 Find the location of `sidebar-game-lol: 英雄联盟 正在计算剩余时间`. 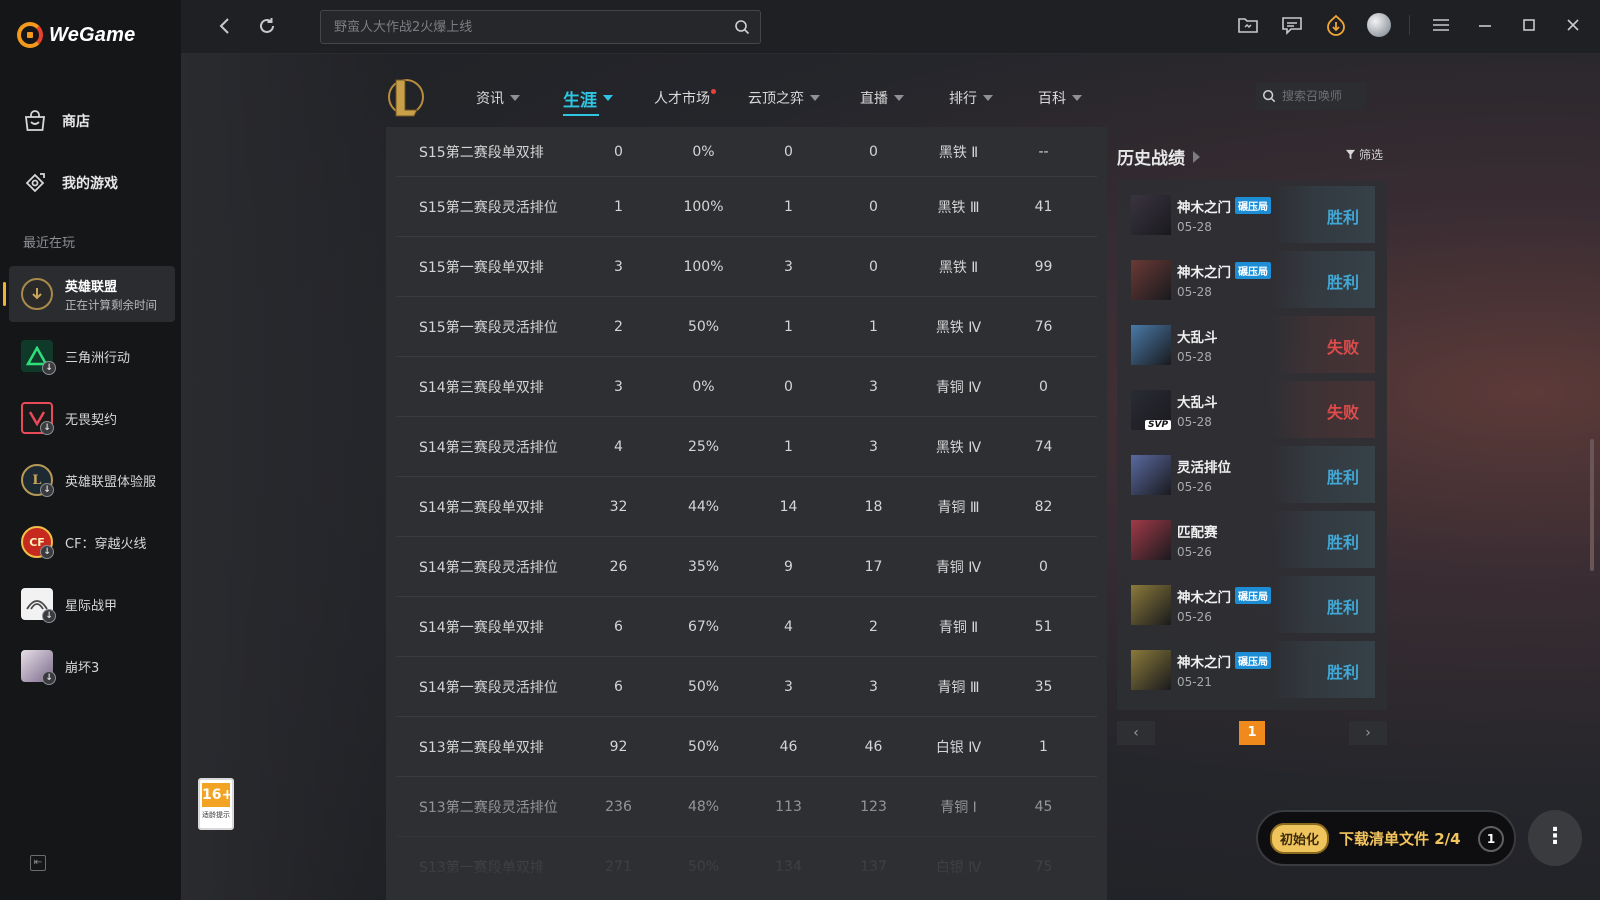

sidebar-game-lol: 英雄联盟 正在计算剩余时间 is located at coordinates (89, 294).